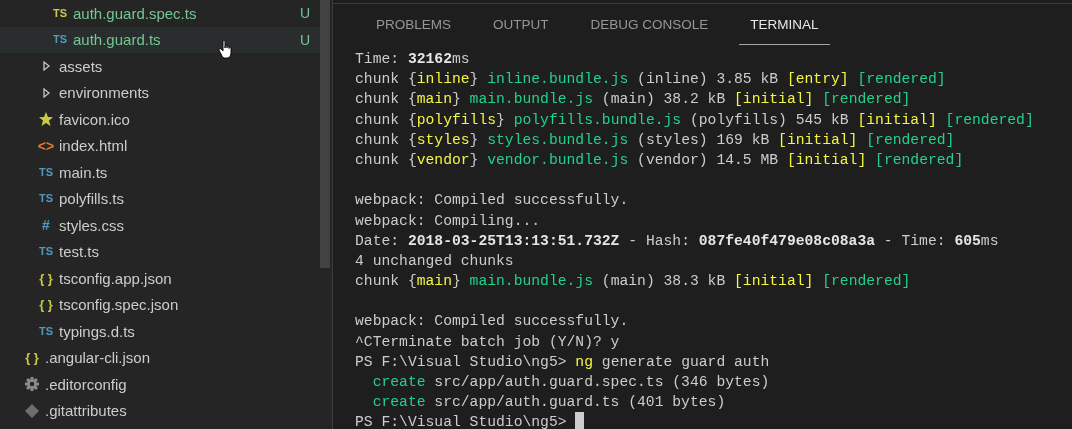 The image size is (1072, 429). I want to click on tree-item: .gitattributes, so click(160, 410).